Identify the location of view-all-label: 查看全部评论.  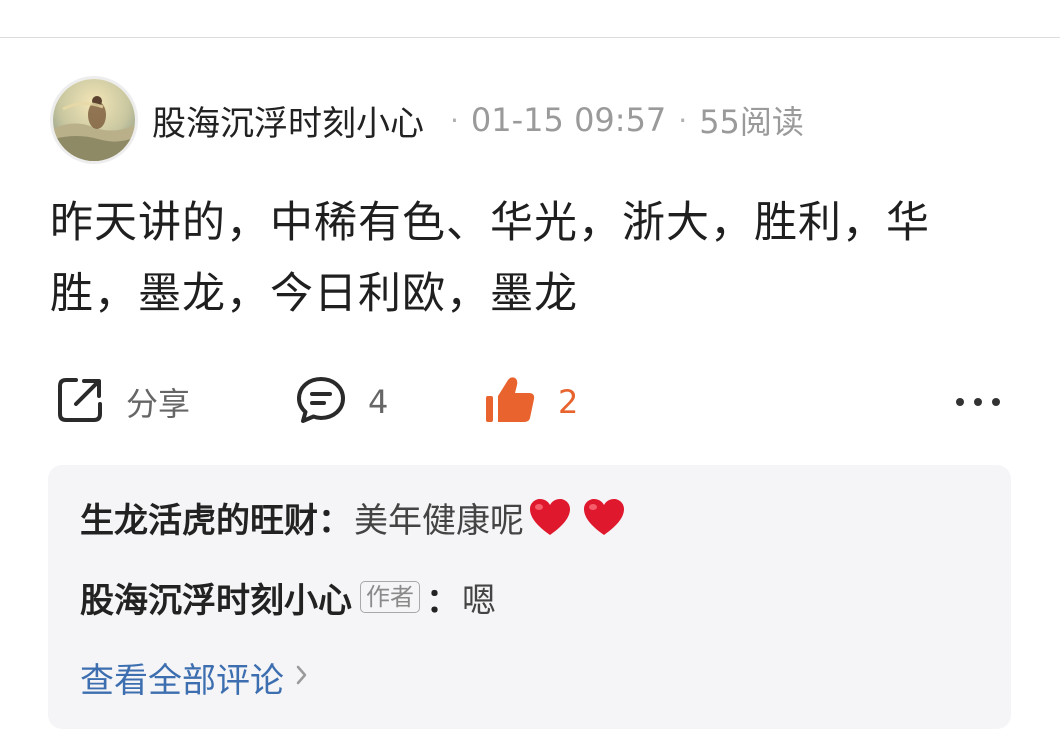
(182, 680).